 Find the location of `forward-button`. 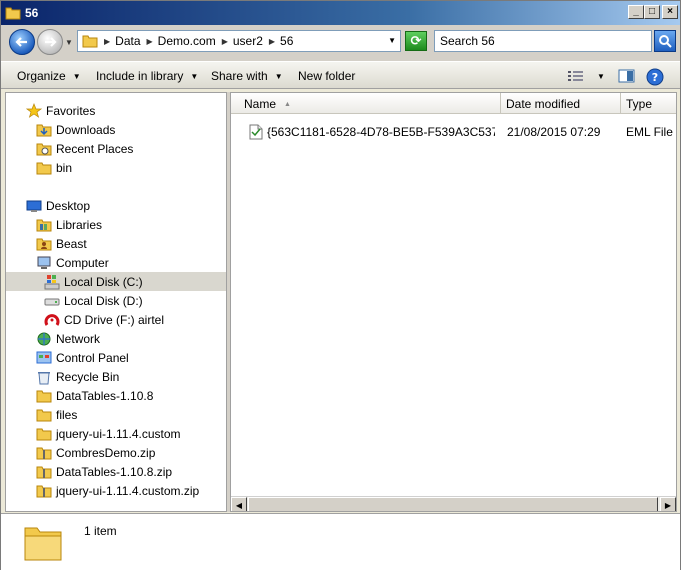

forward-button is located at coordinates (50, 42).